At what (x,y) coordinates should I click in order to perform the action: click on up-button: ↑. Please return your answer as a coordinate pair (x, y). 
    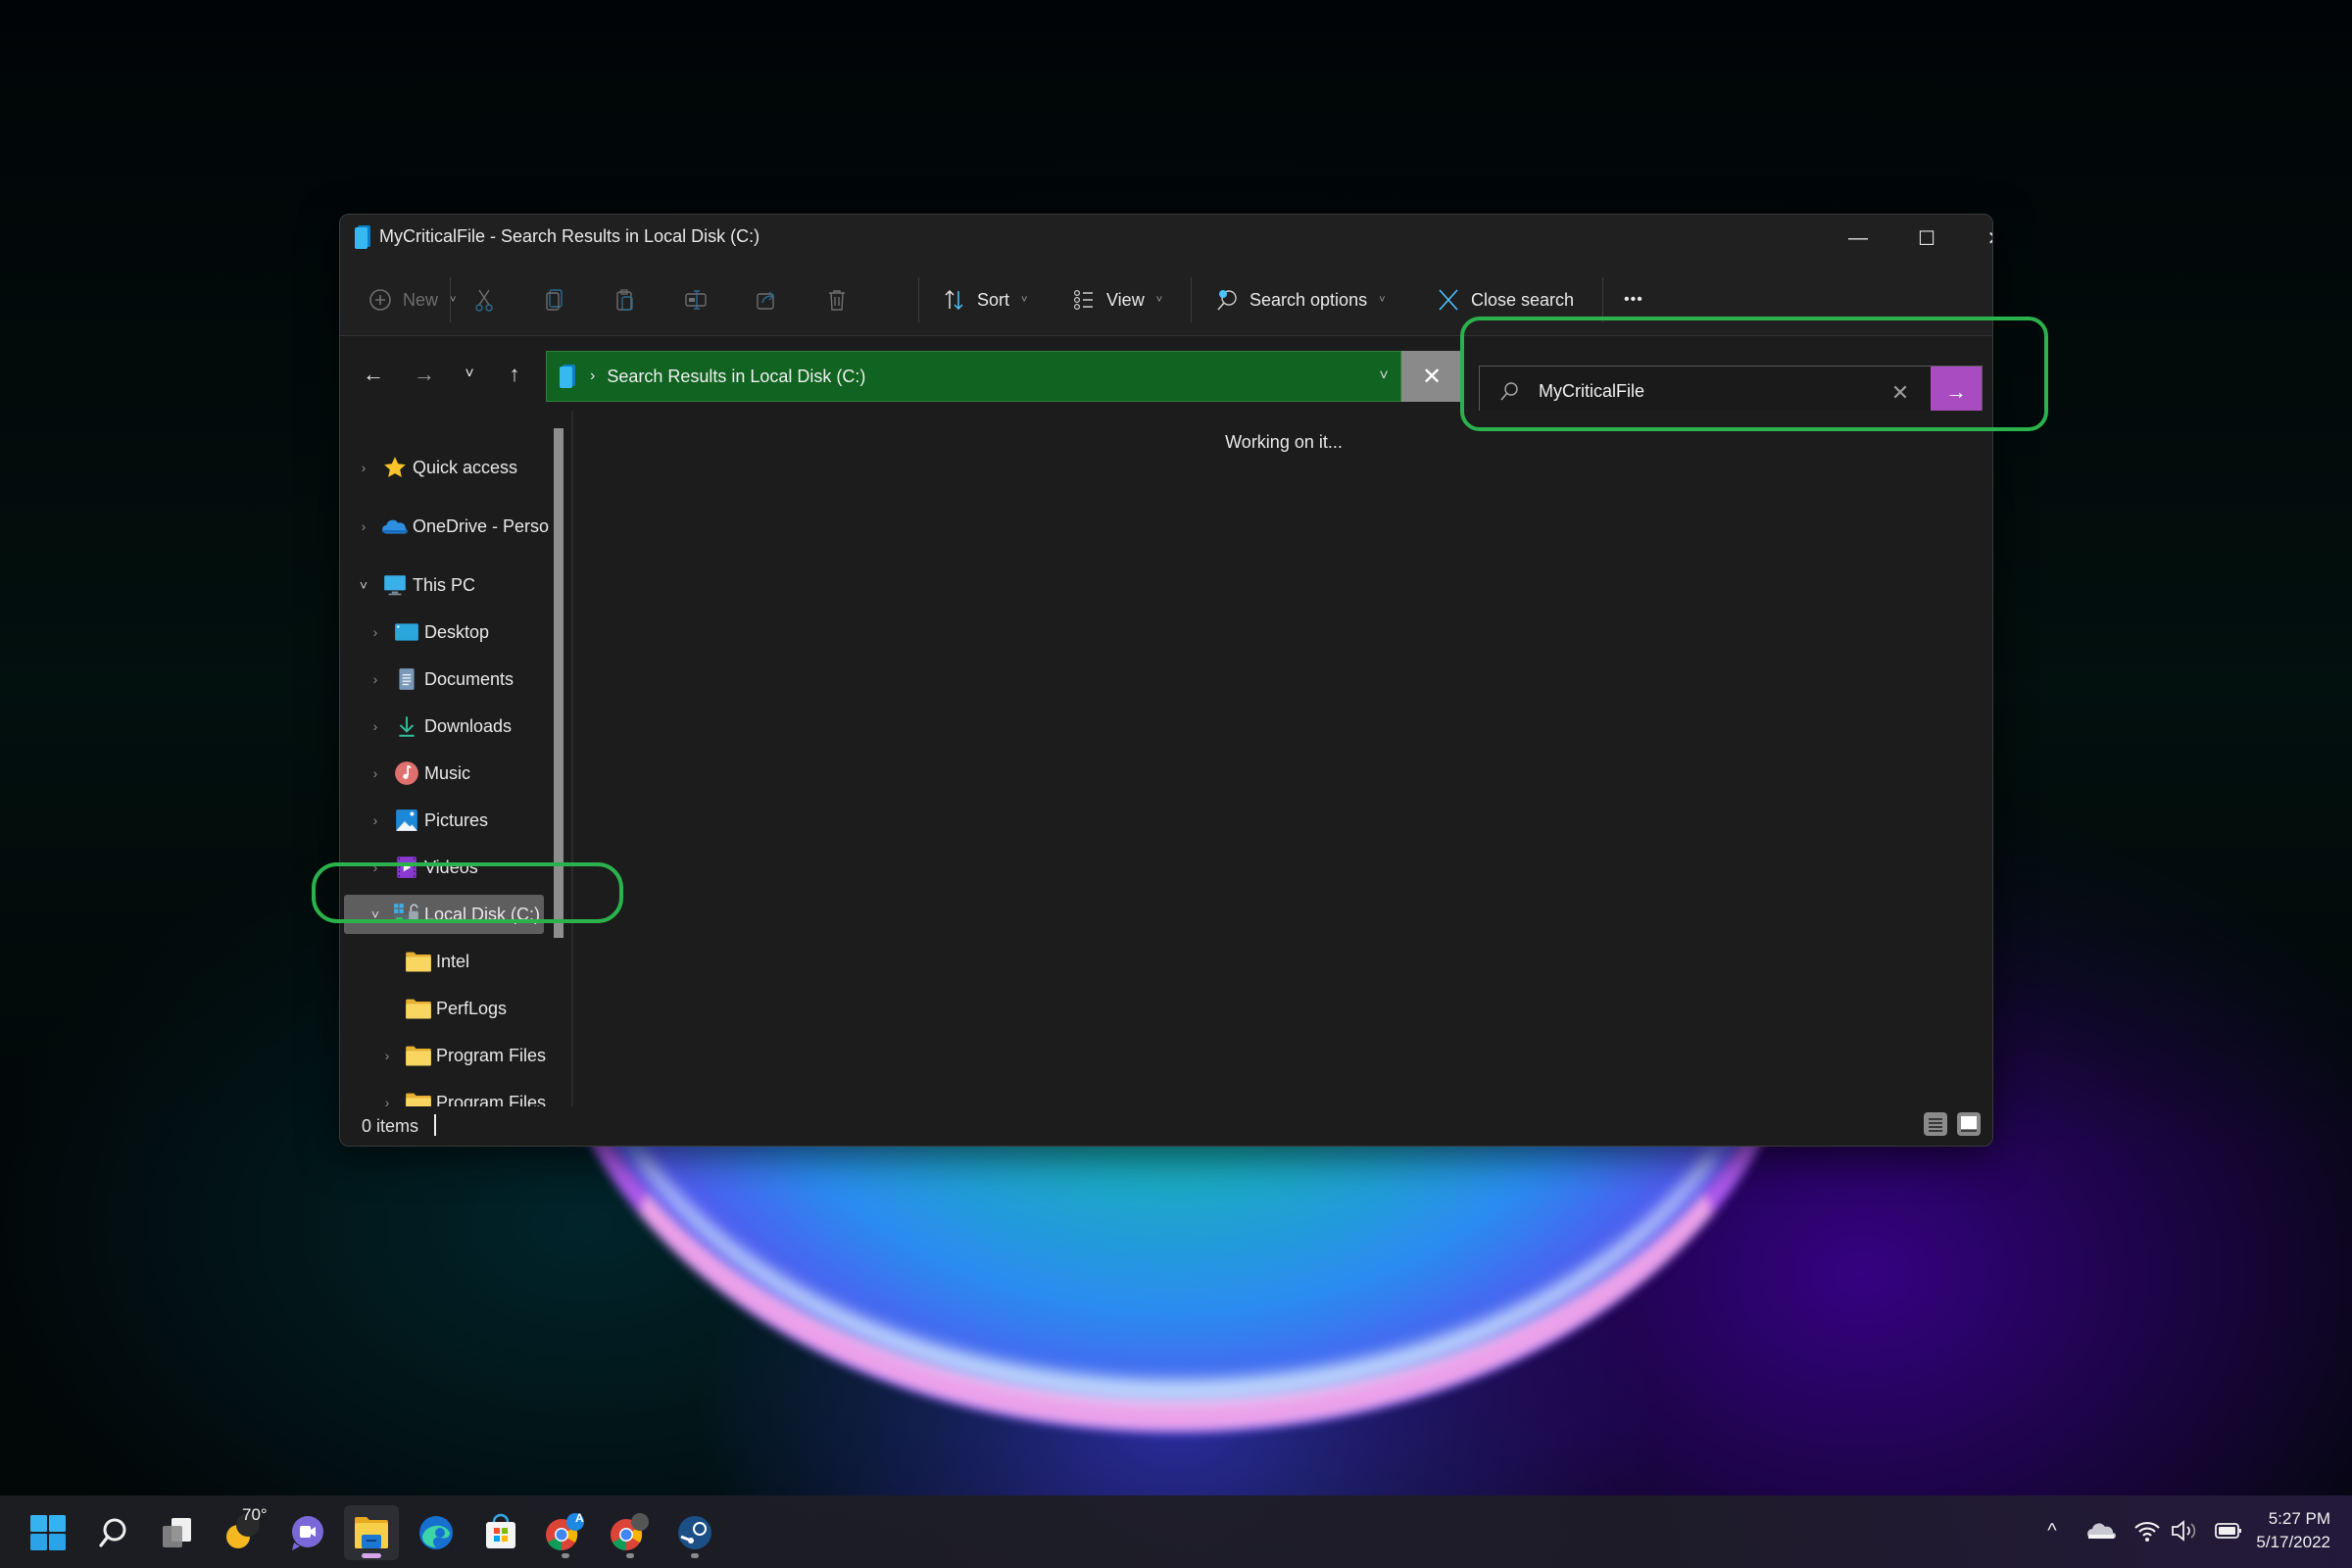
    Looking at the image, I should click on (514, 374).